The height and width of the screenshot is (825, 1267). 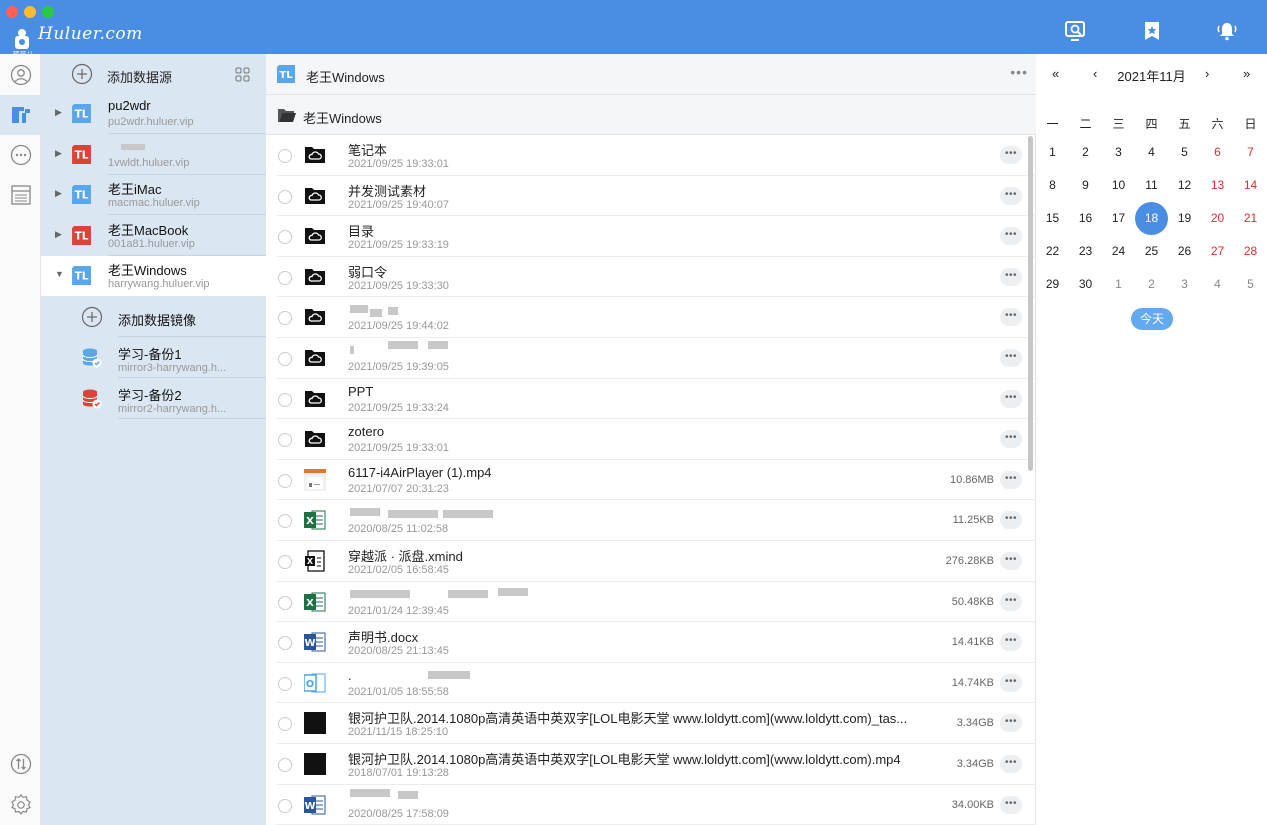 What do you see at coordinates (1085, 218) in the screenshot?
I see `calendar-day: 16` at bounding box center [1085, 218].